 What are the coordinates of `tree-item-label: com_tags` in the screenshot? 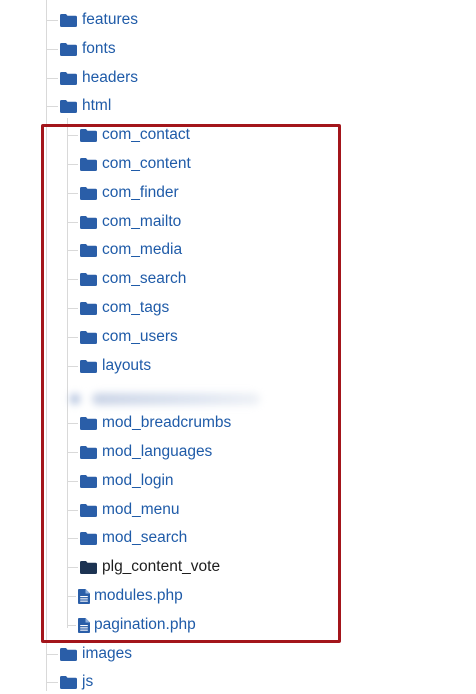 It's located at (136, 307).